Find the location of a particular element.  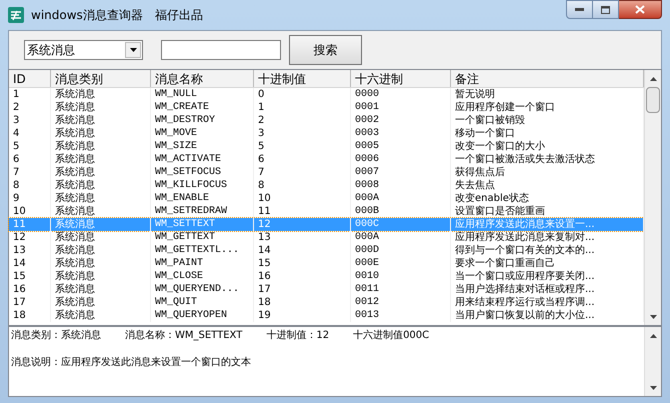

table-cell: 0013 is located at coordinates (401, 315).